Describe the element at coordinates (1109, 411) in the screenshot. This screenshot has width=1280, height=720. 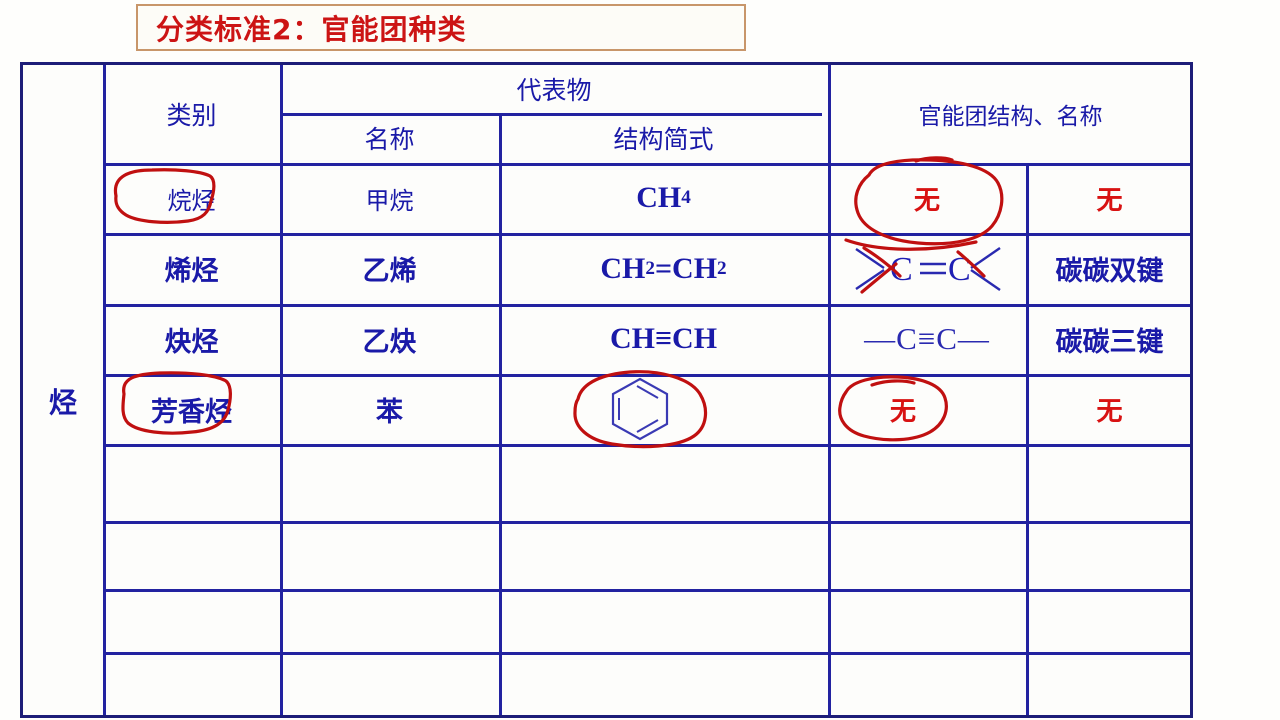
I see `row-4-fg-name: 无` at that location.